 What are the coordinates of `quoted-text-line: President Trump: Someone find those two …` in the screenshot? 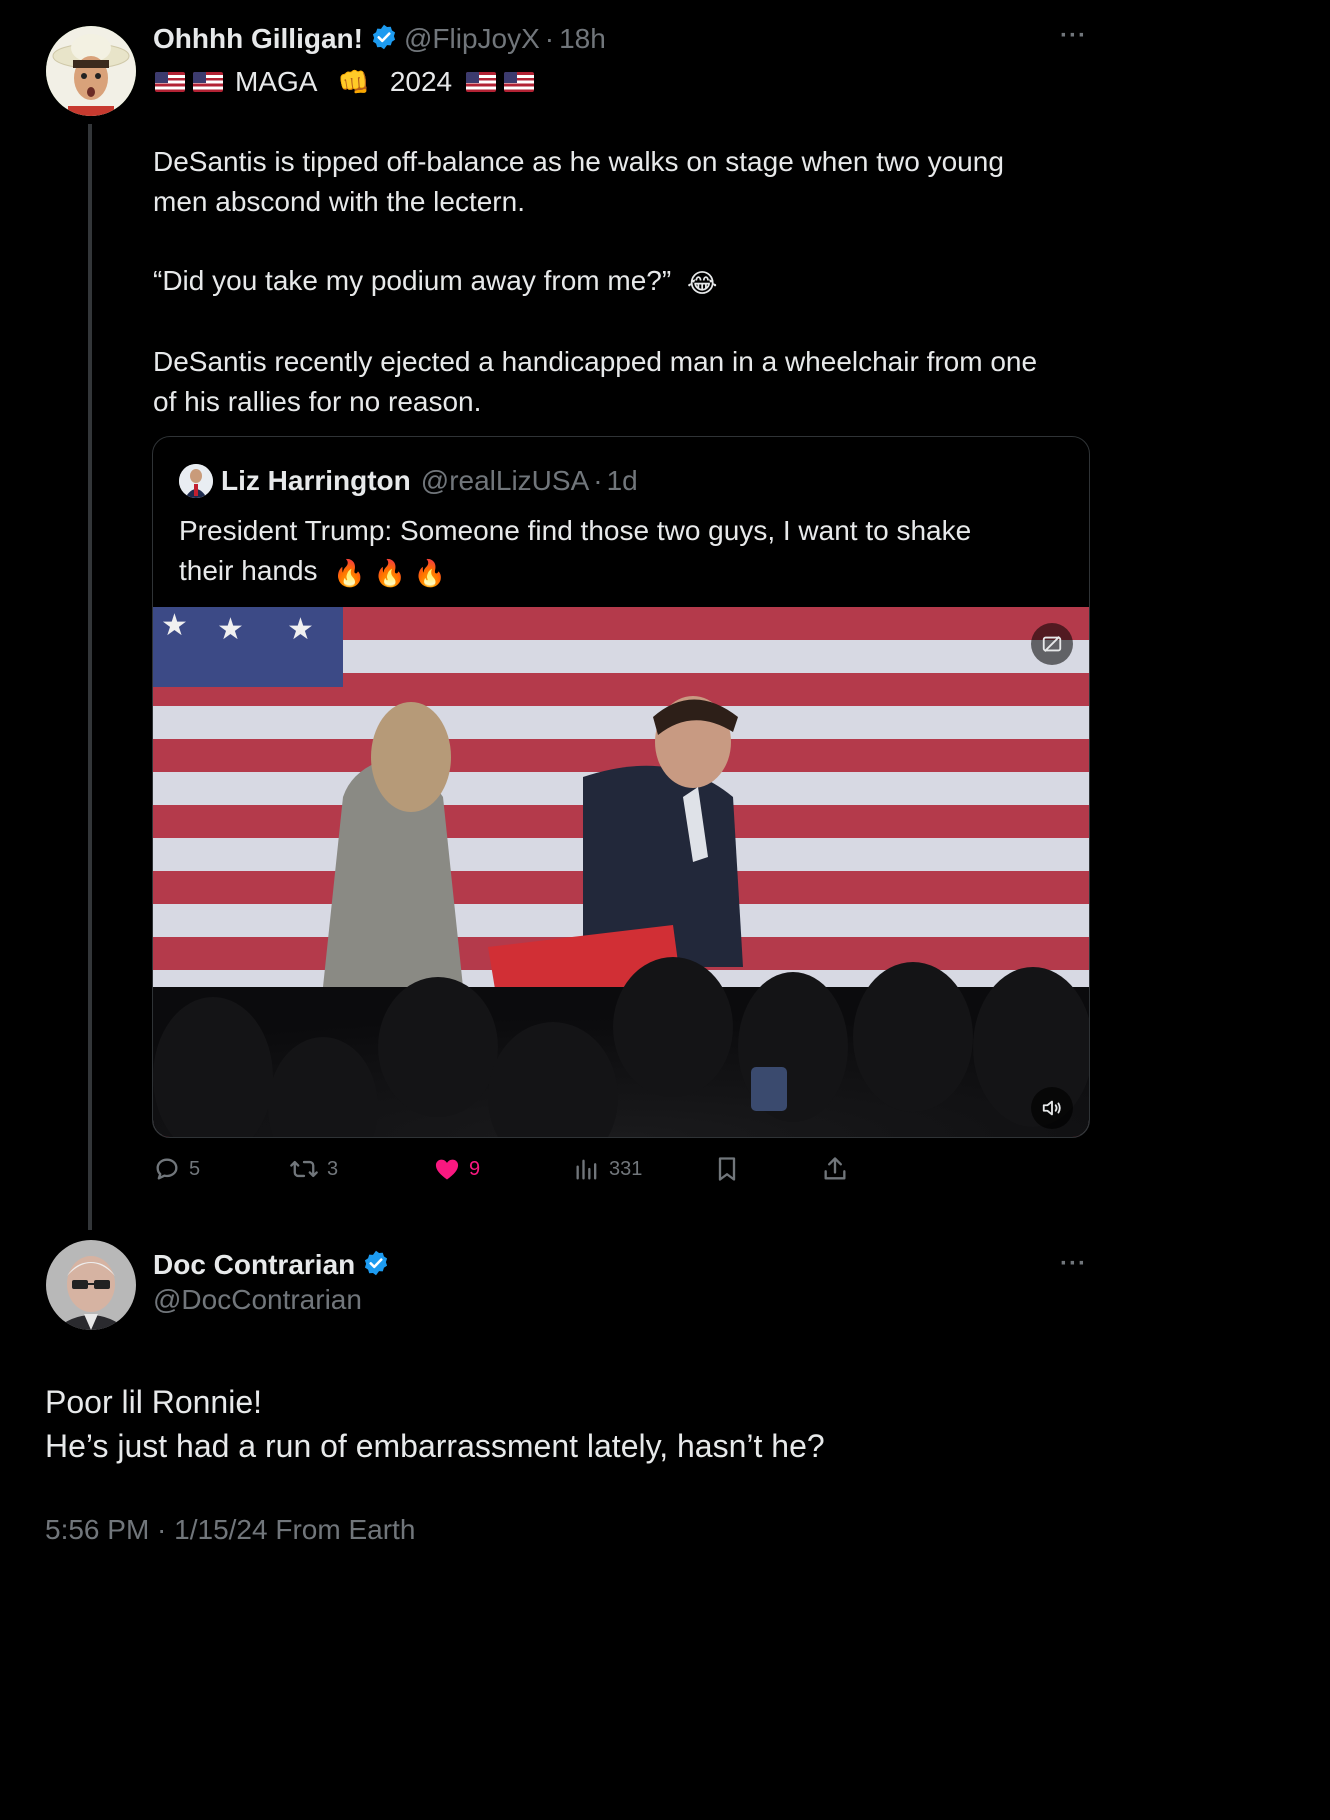 It's located at (575, 530).